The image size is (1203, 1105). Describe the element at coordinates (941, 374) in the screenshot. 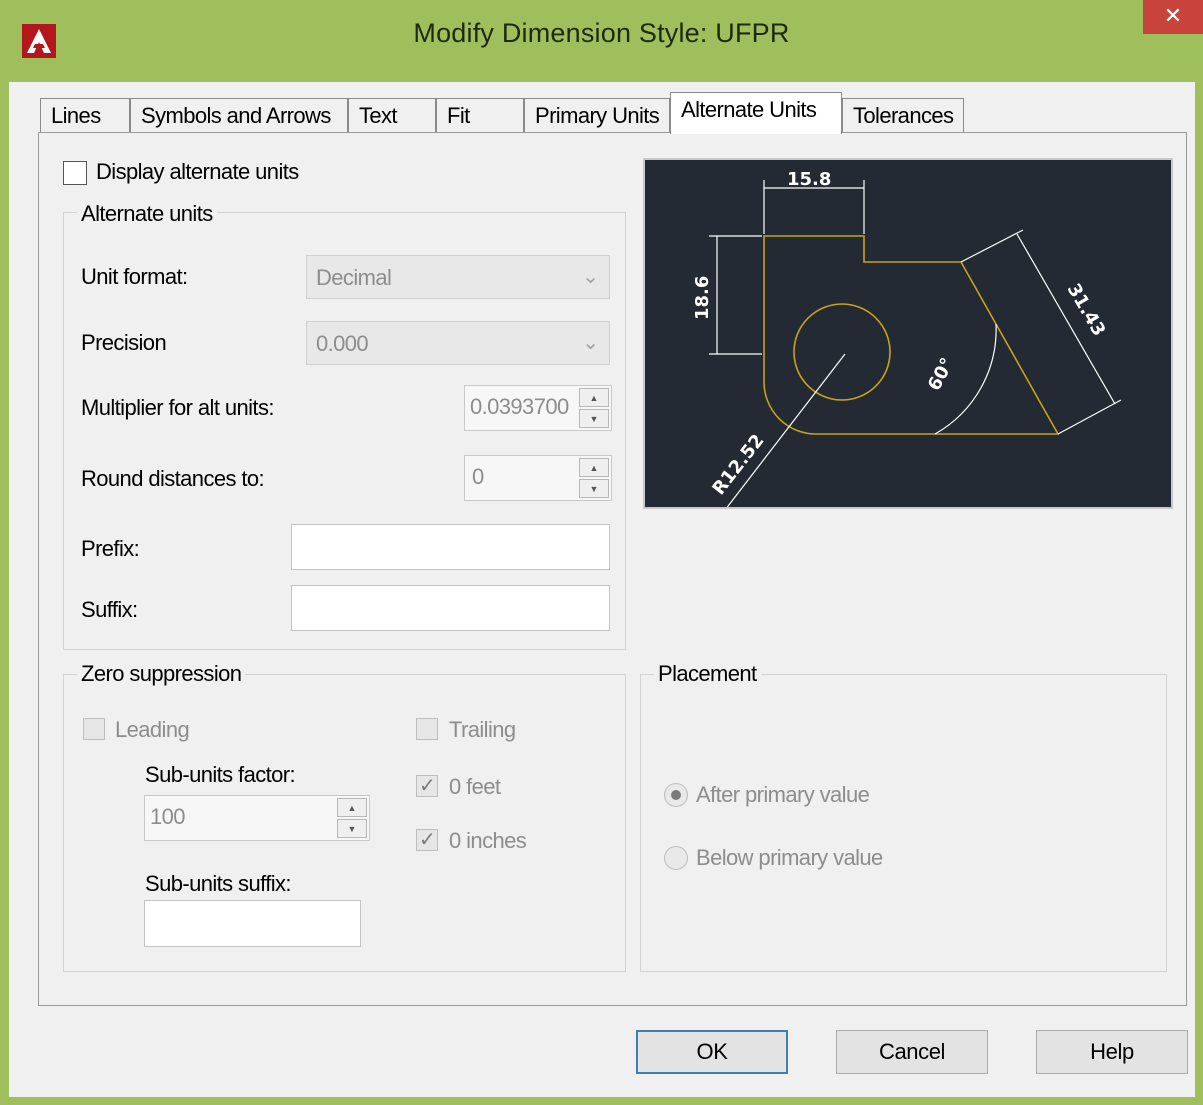

I see `preview-dim-angle: 60°` at that location.